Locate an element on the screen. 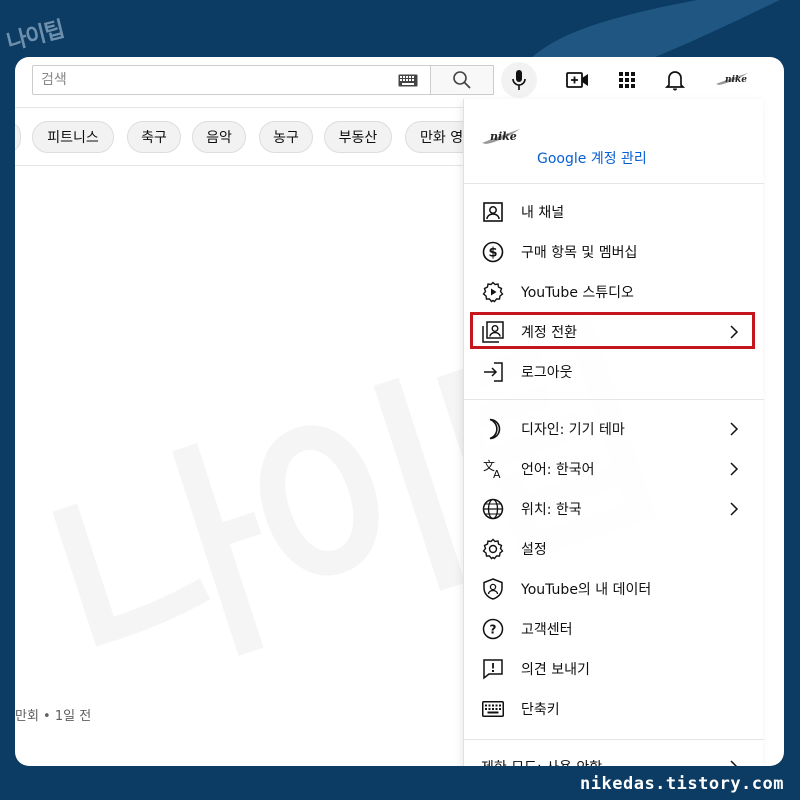 This screenshot has width=800, height=800. menu-item-switch-account: 계정 전환 is located at coordinates (614, 332).